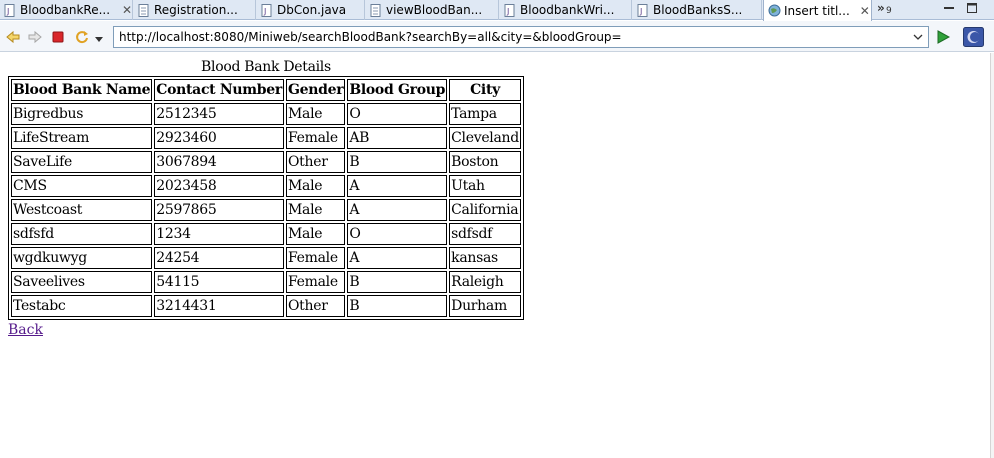 The width and height of the screenshot is (994, 458). Describe the element at coordinates (219, 138) in the screenshot. I see `table-cell: 2923460` at that location.